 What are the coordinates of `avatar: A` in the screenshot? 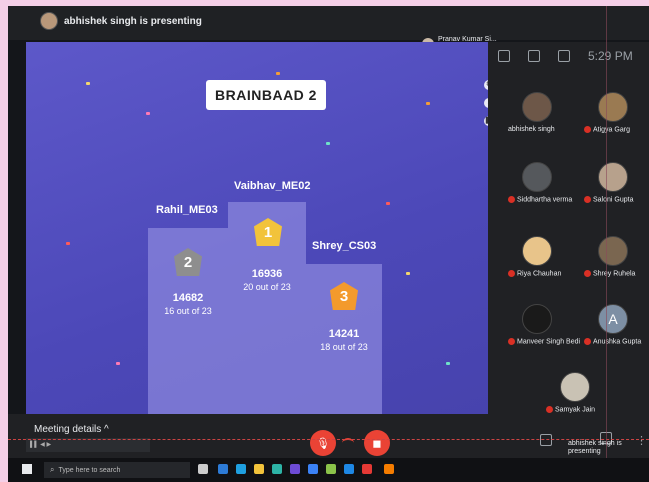 It's located at (613, 319).